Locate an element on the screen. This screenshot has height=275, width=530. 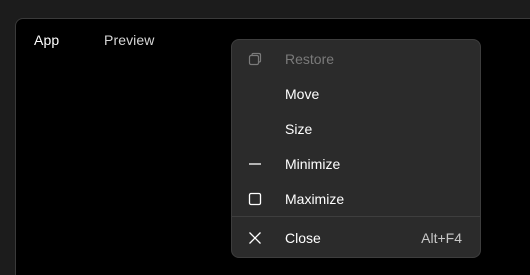
menu-item-label: Restore is located at coordinates (310, 59).